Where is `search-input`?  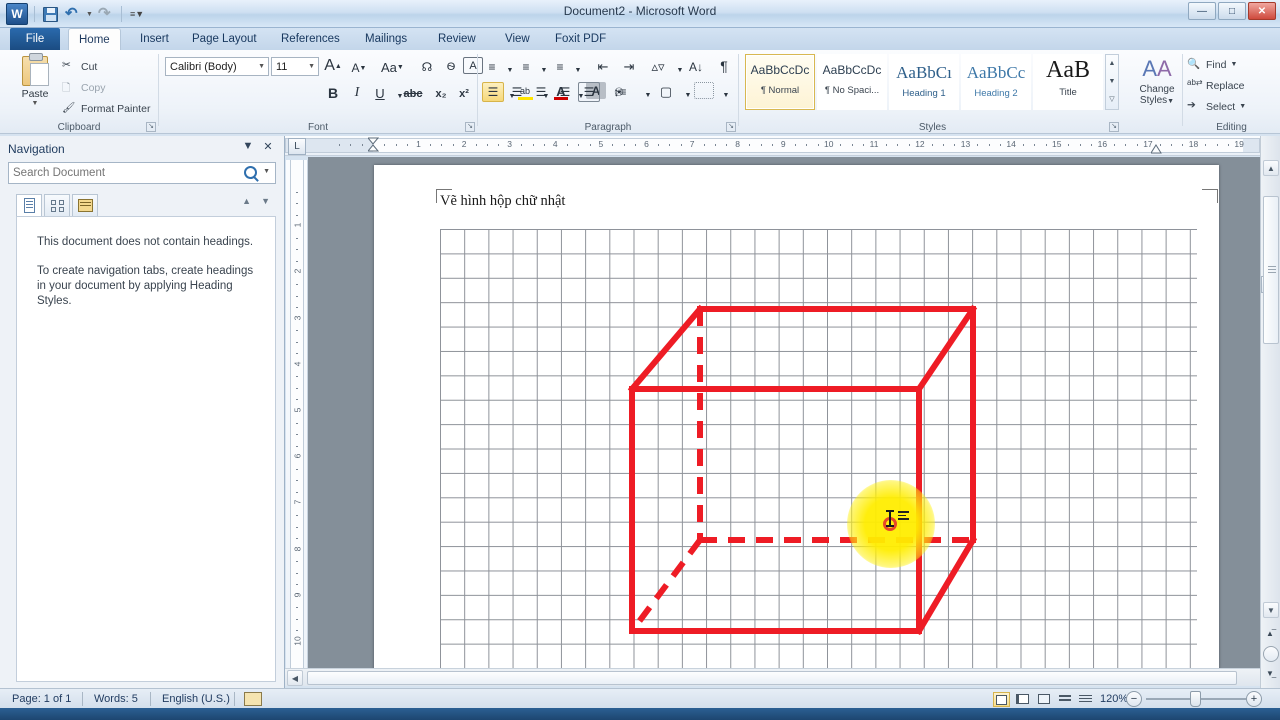
search-input is located at coordinates (120, 173).